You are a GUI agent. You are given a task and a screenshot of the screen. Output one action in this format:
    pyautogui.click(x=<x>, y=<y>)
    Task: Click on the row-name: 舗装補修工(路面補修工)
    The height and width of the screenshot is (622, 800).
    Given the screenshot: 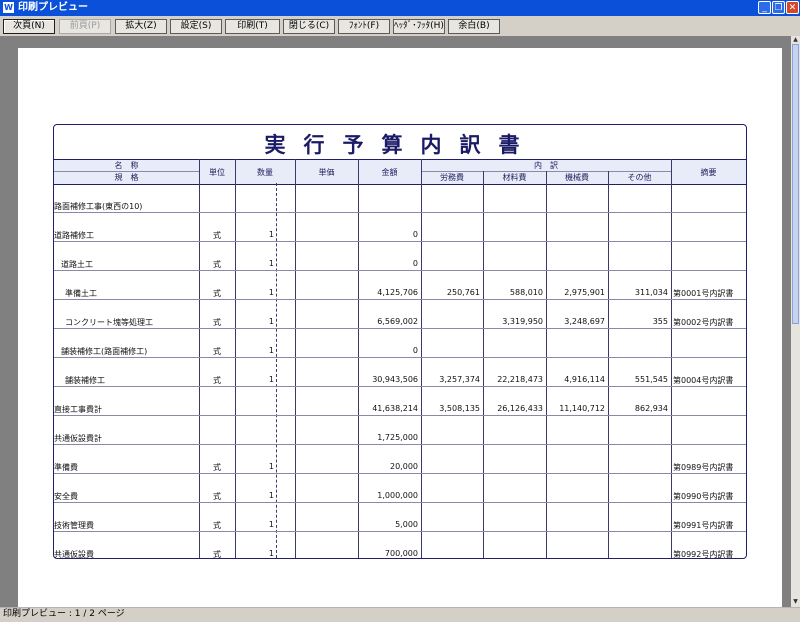 What is the action you would take?
    pyautogui.click(x=104, y=351)
    